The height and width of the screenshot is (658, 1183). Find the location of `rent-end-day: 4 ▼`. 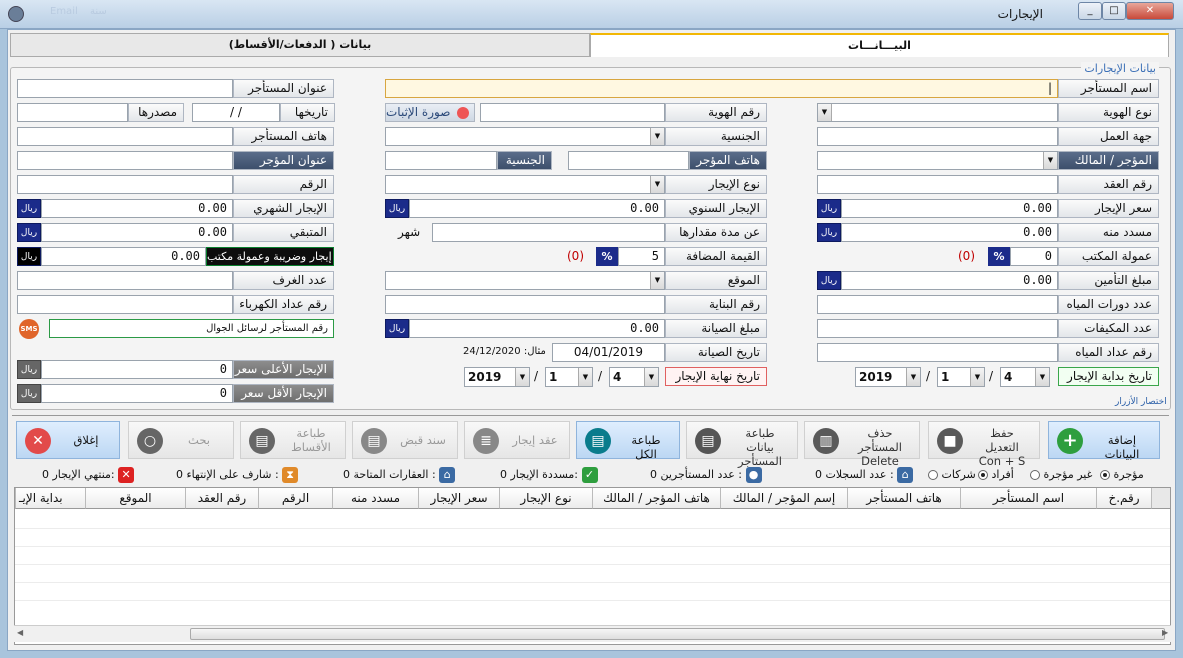

rent-end-day: 4 ▼ is located at coordinates (634, 377).